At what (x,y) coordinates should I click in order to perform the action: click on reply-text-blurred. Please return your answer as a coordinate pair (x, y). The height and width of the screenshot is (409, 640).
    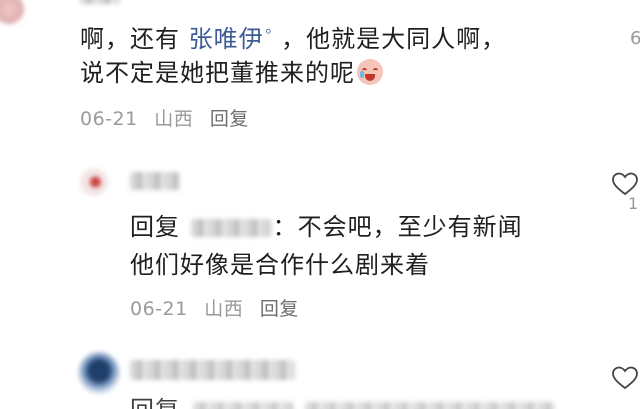
    Looking at the image, I should click on (430, 405).